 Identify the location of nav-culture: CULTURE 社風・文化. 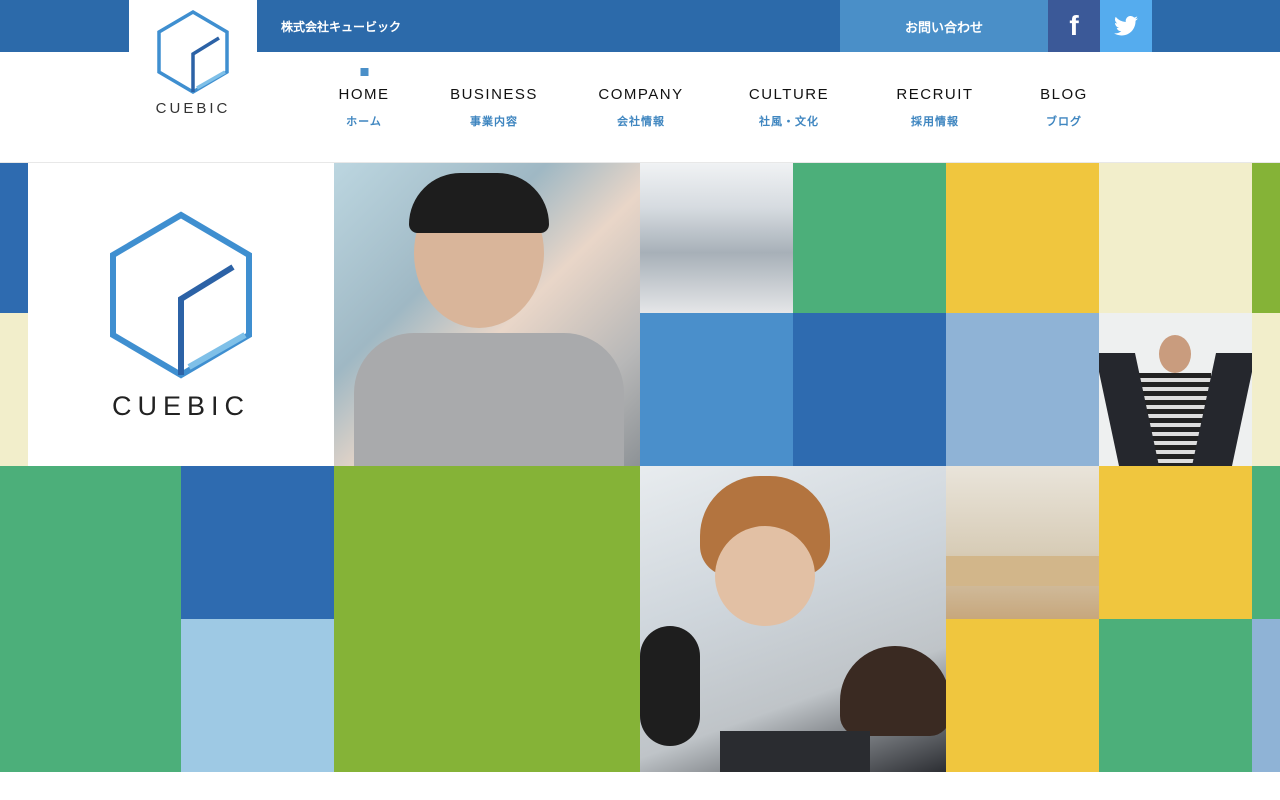
(789, 107).